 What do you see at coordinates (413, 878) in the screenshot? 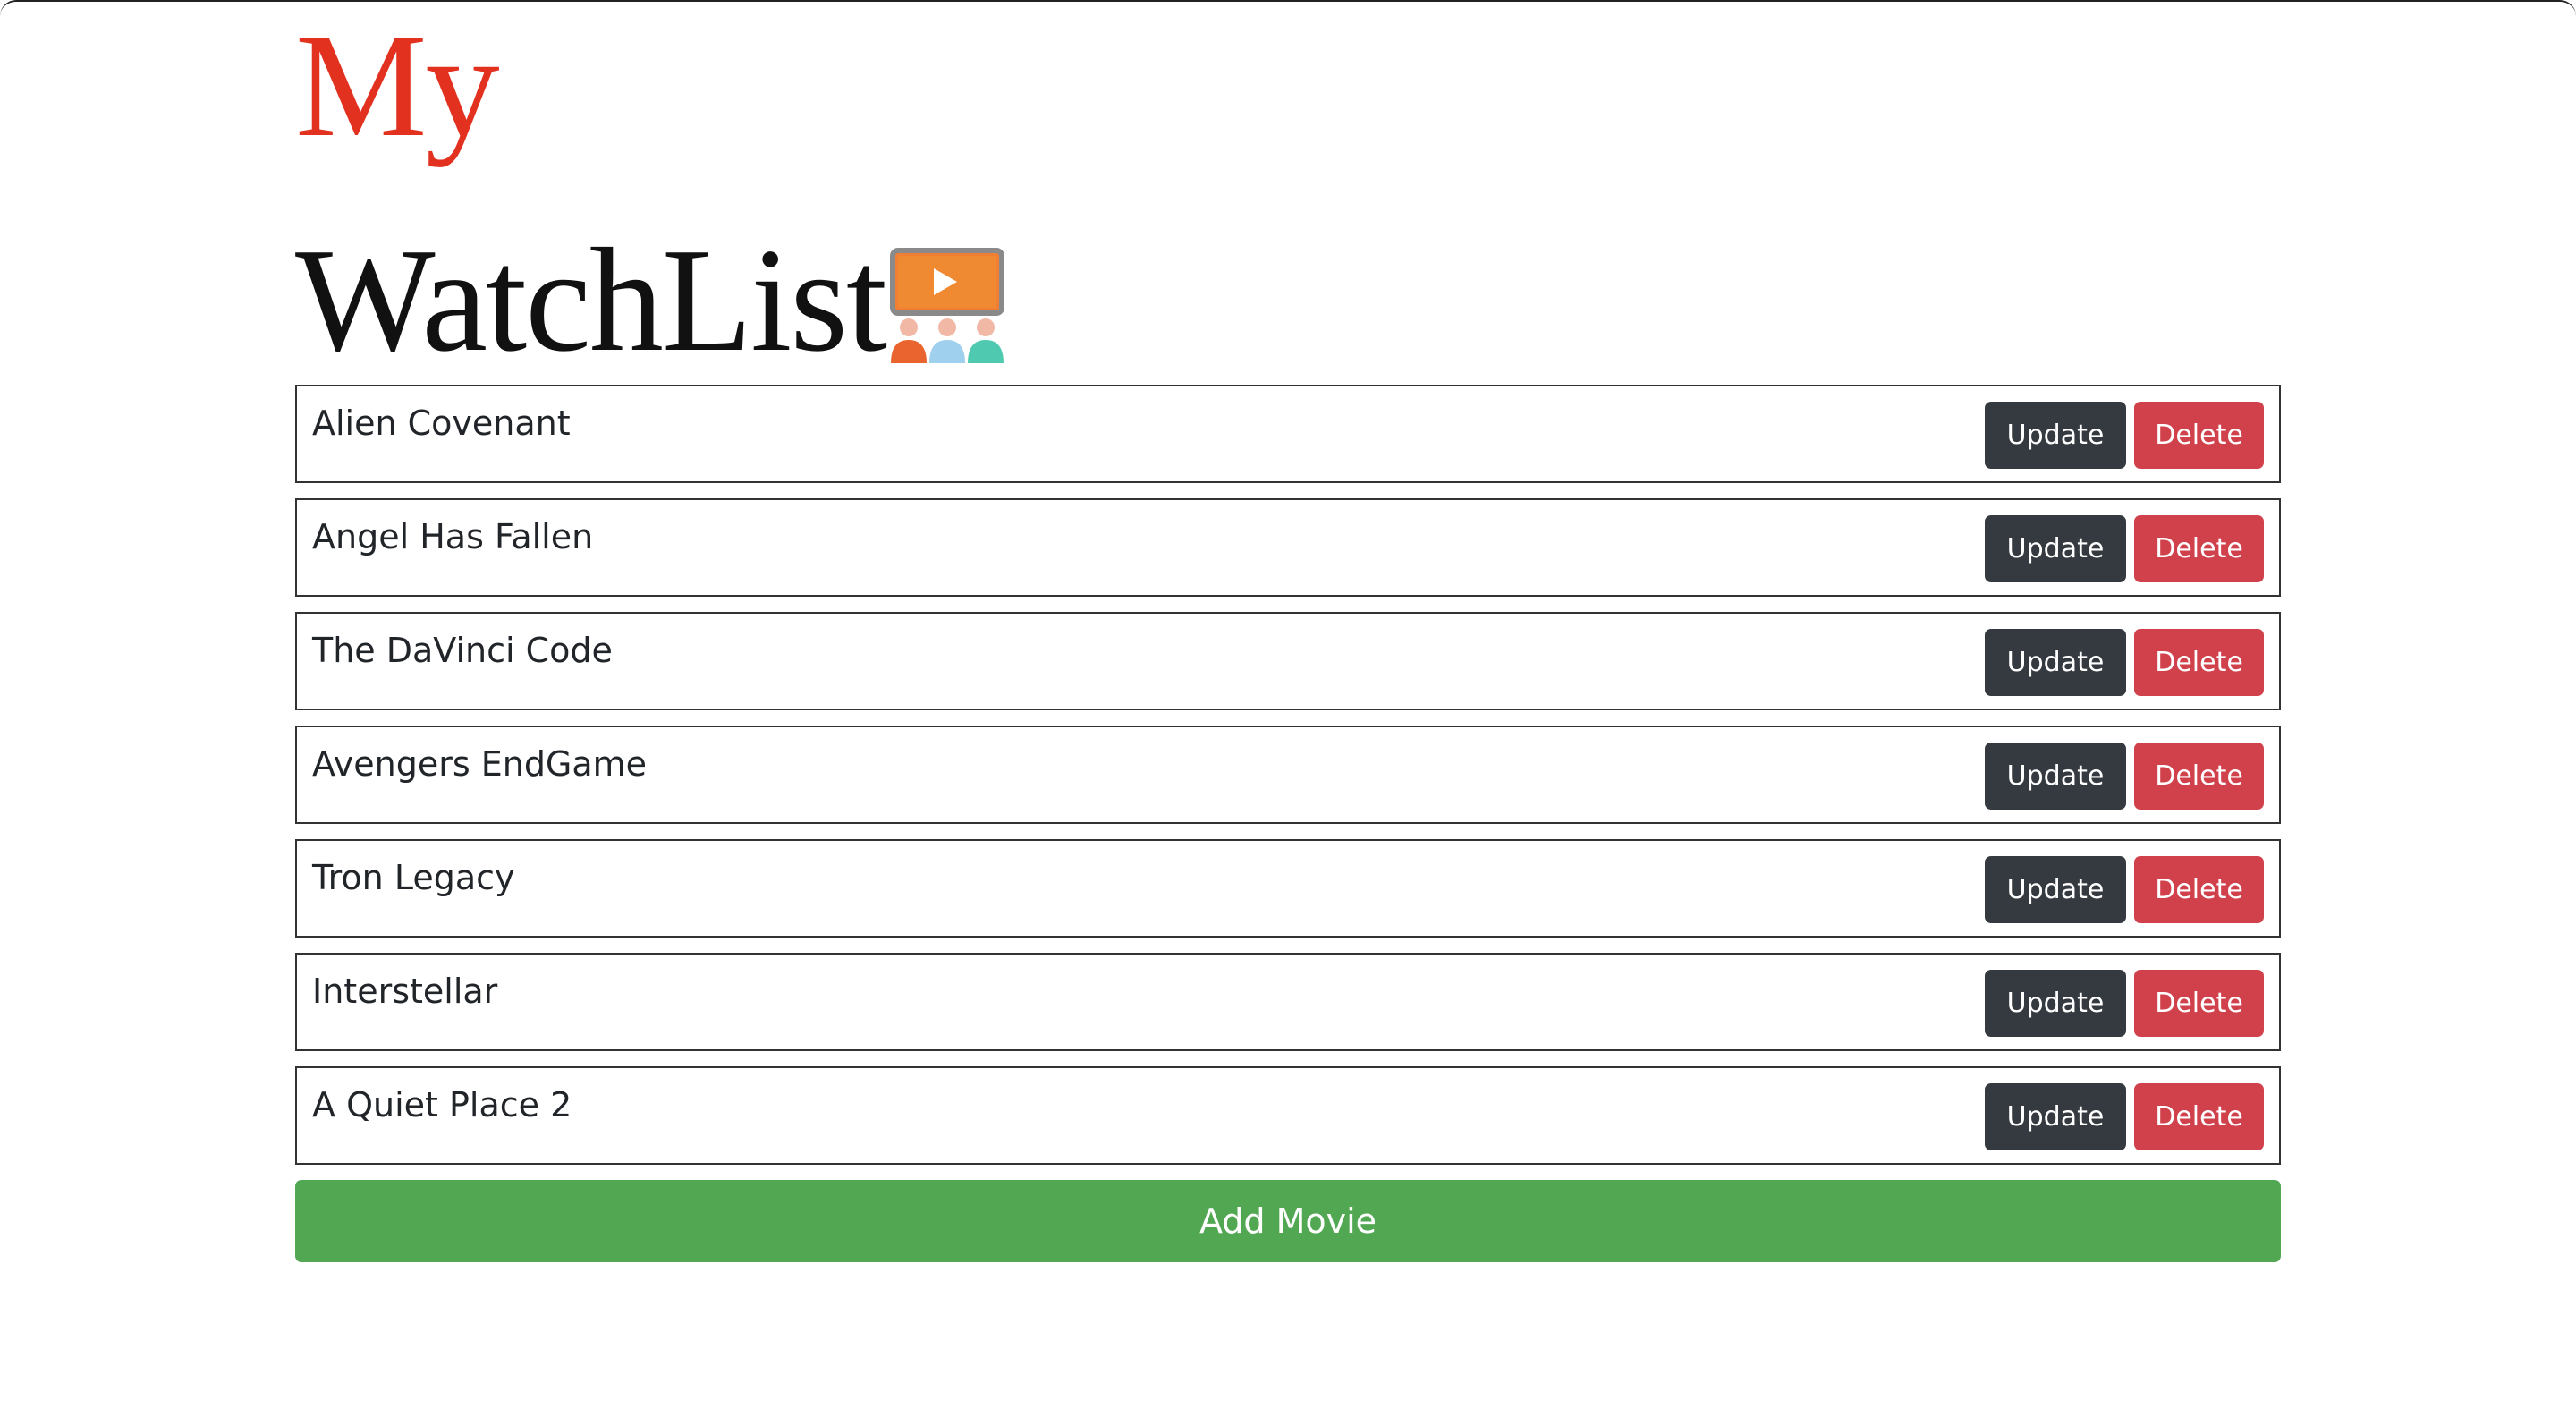
I see `movie-title: Tron Legacy` at bounding box center [413, 878].